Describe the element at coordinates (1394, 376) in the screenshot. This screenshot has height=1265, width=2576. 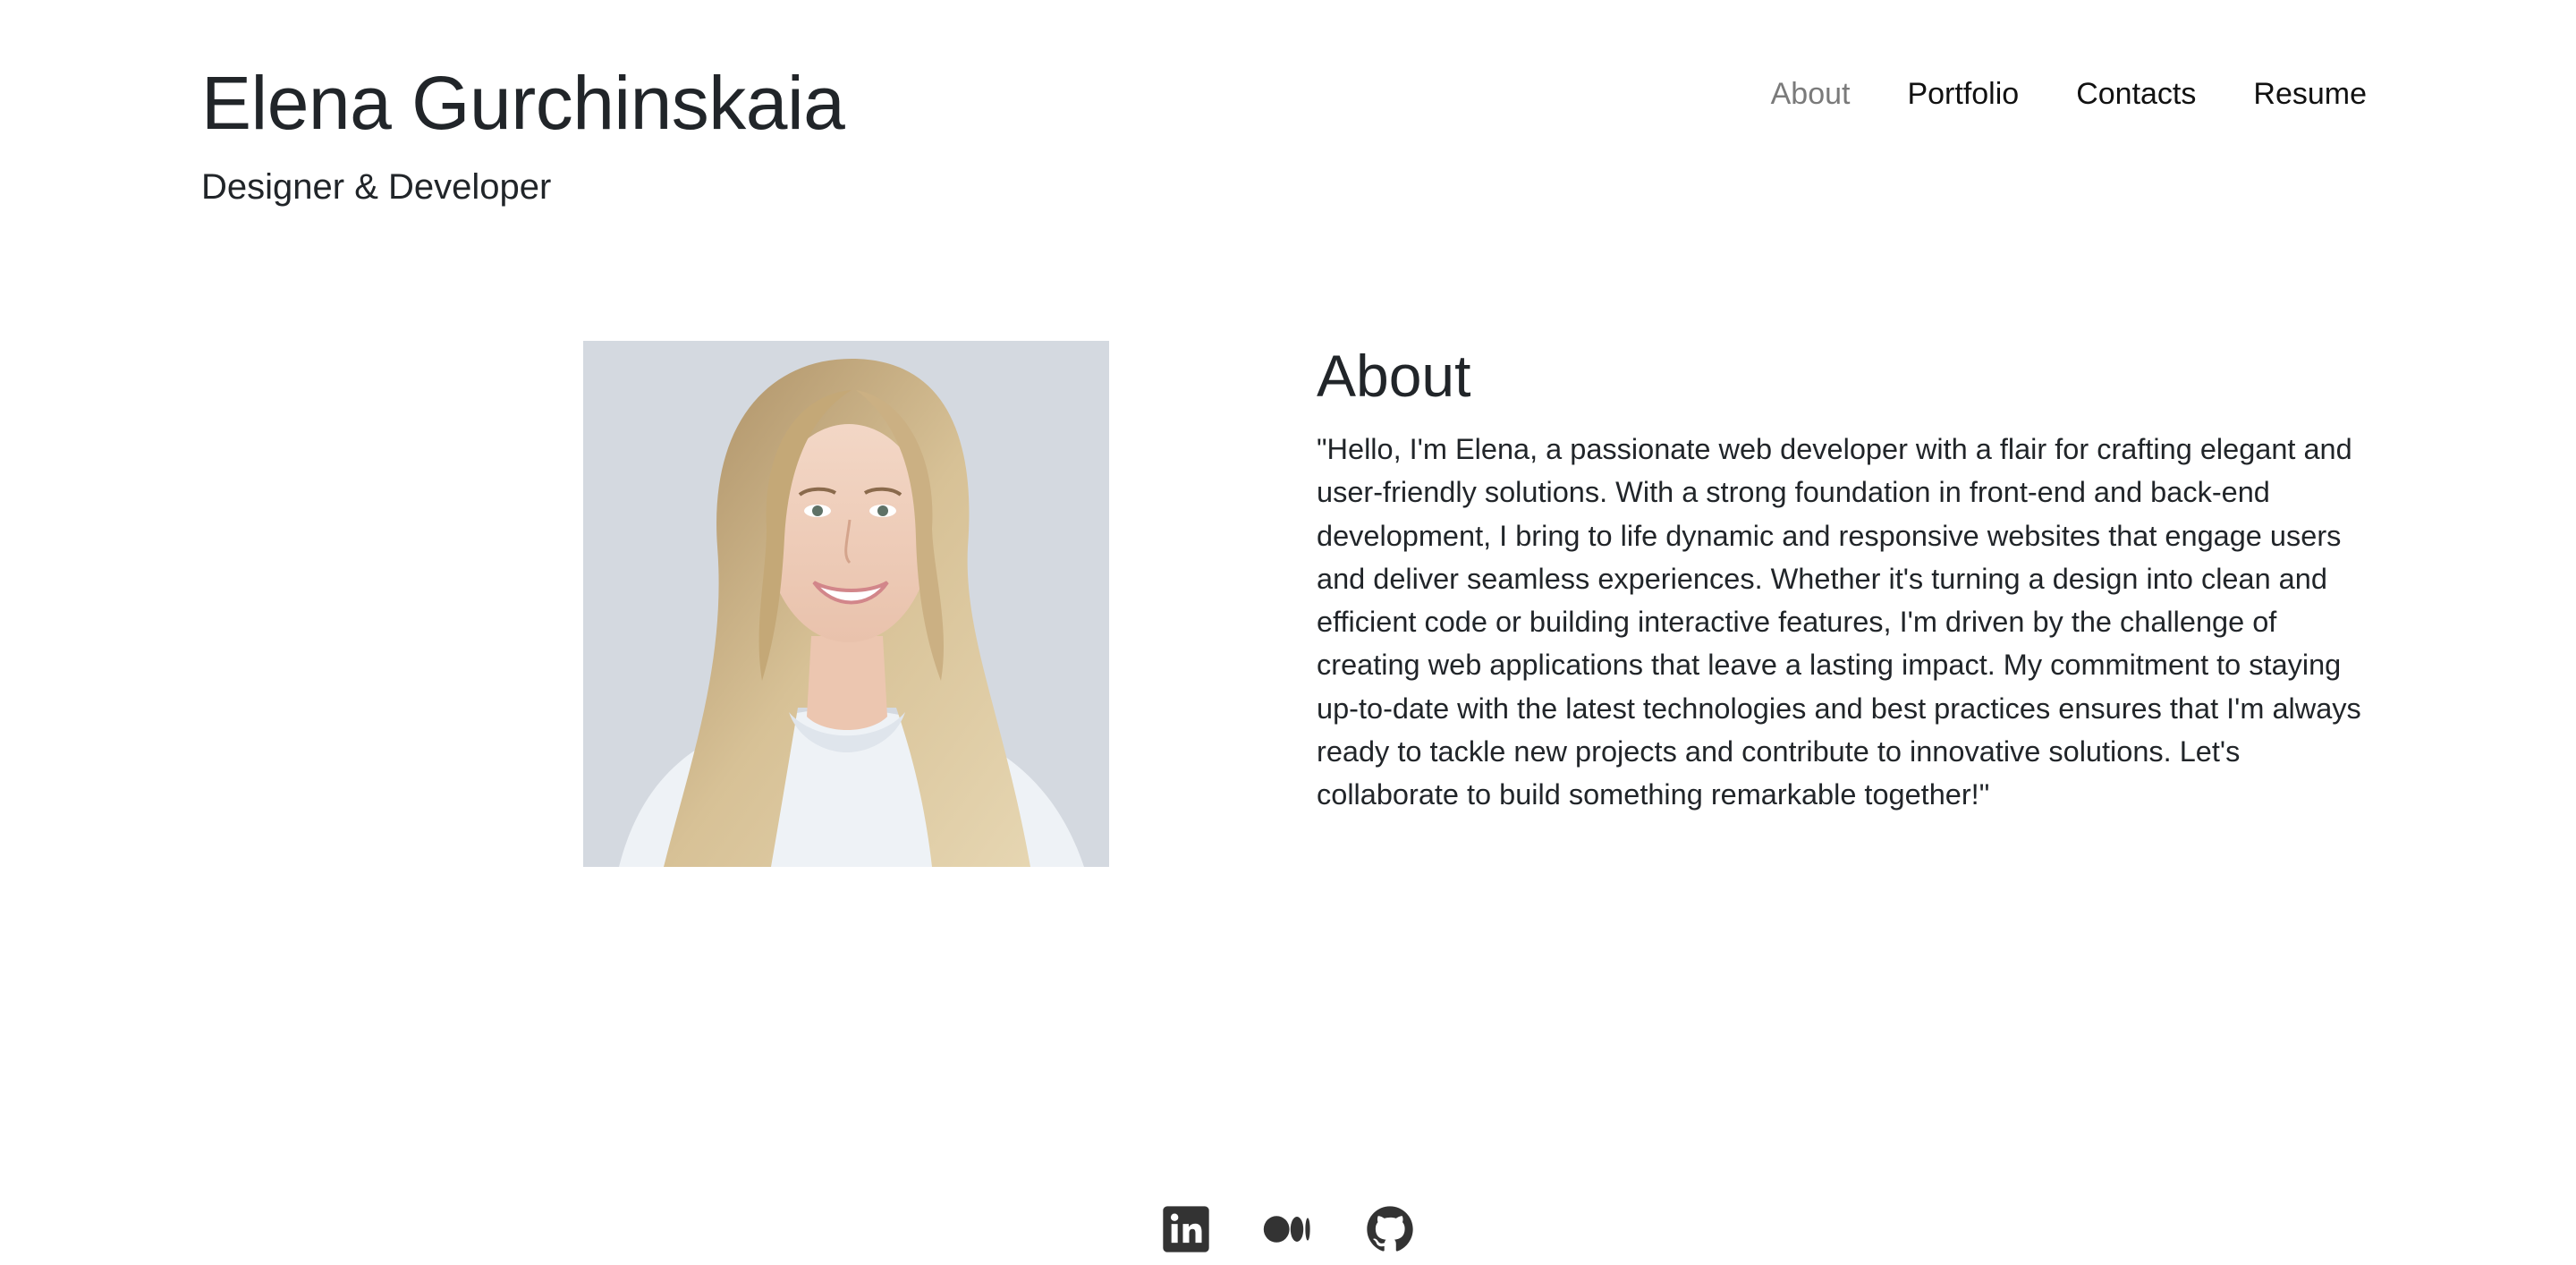
I see `about-title: About` at that location.